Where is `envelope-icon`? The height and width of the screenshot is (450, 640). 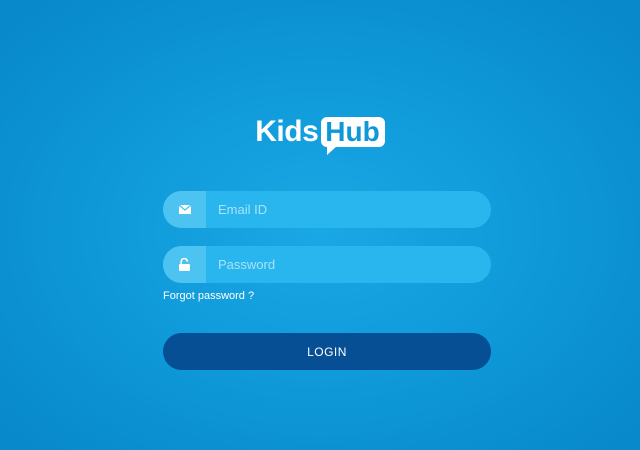
envelope-icon is located at coordinates (184, 209).